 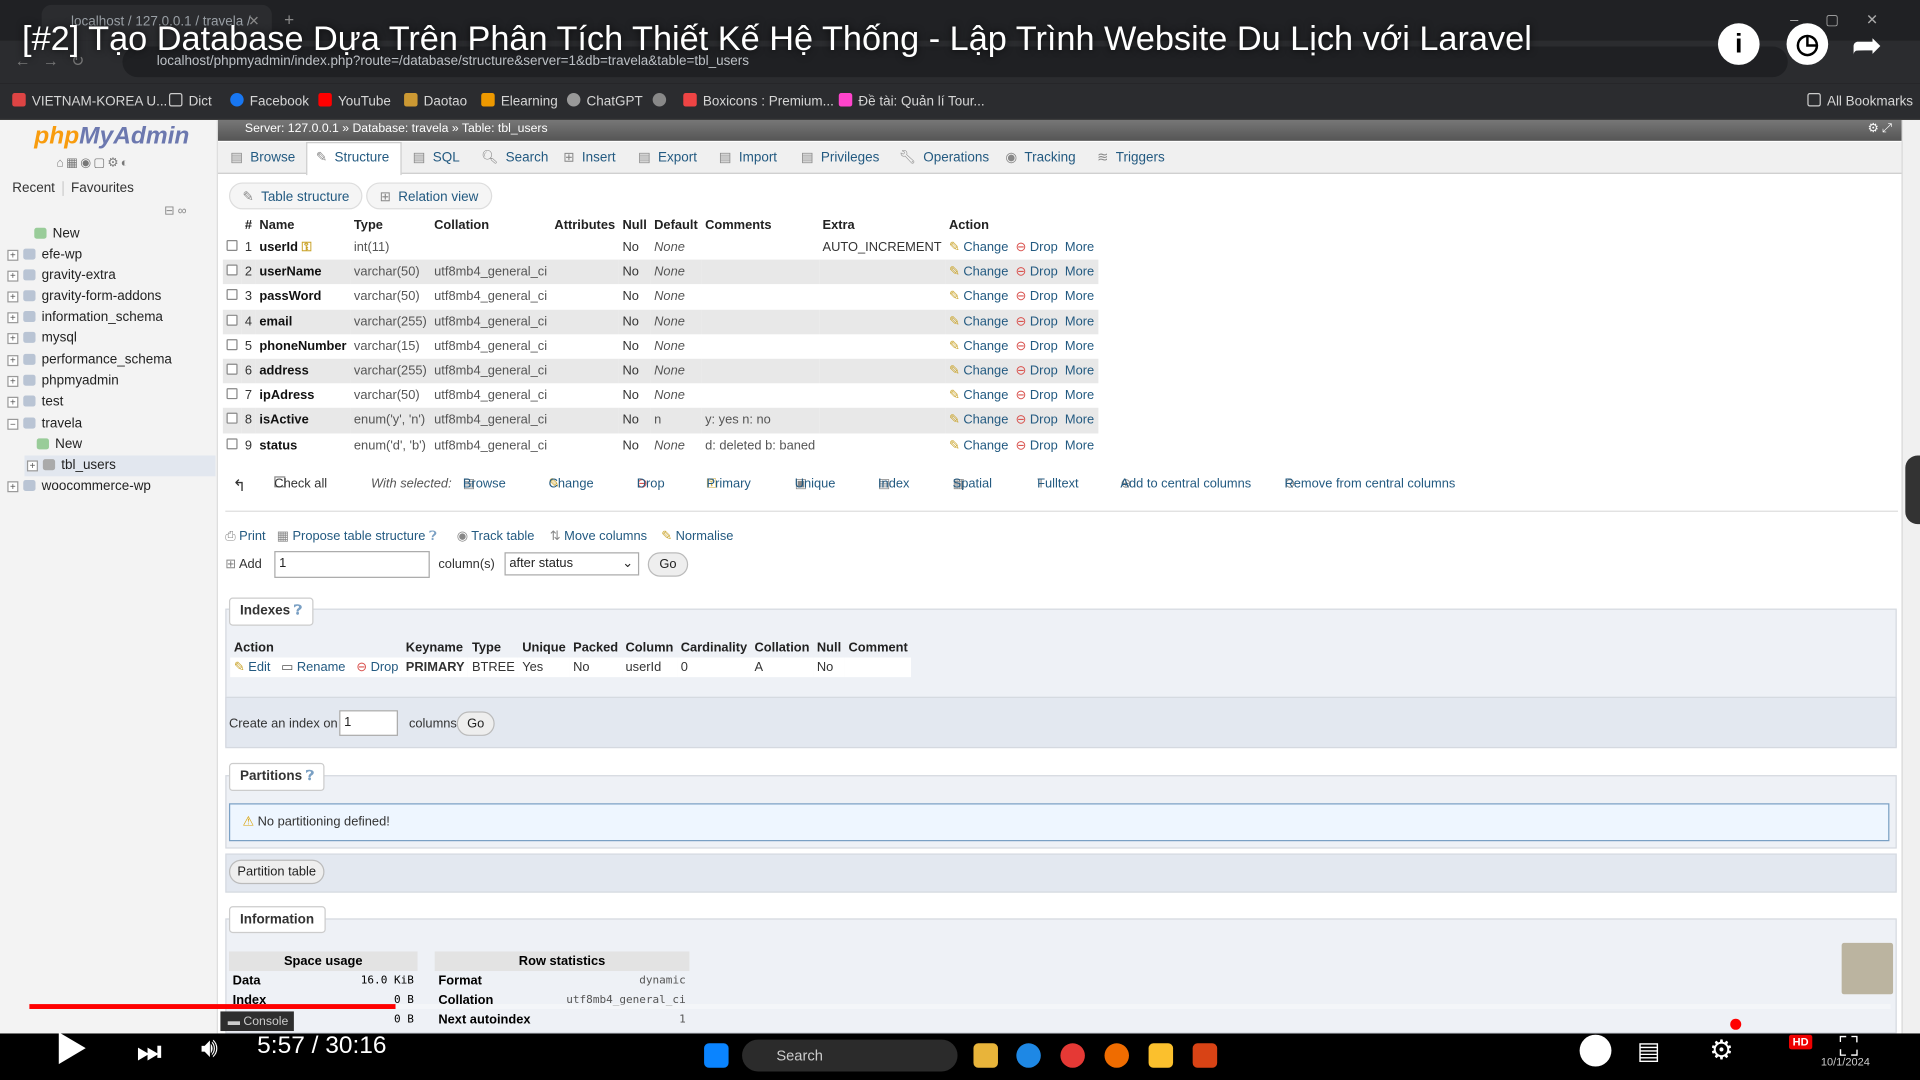 What do you see at coordinates (84, 296) in the screenshot?
I see `tree-item-db: + gravity-form-addons` at bounding box center [84, 296].